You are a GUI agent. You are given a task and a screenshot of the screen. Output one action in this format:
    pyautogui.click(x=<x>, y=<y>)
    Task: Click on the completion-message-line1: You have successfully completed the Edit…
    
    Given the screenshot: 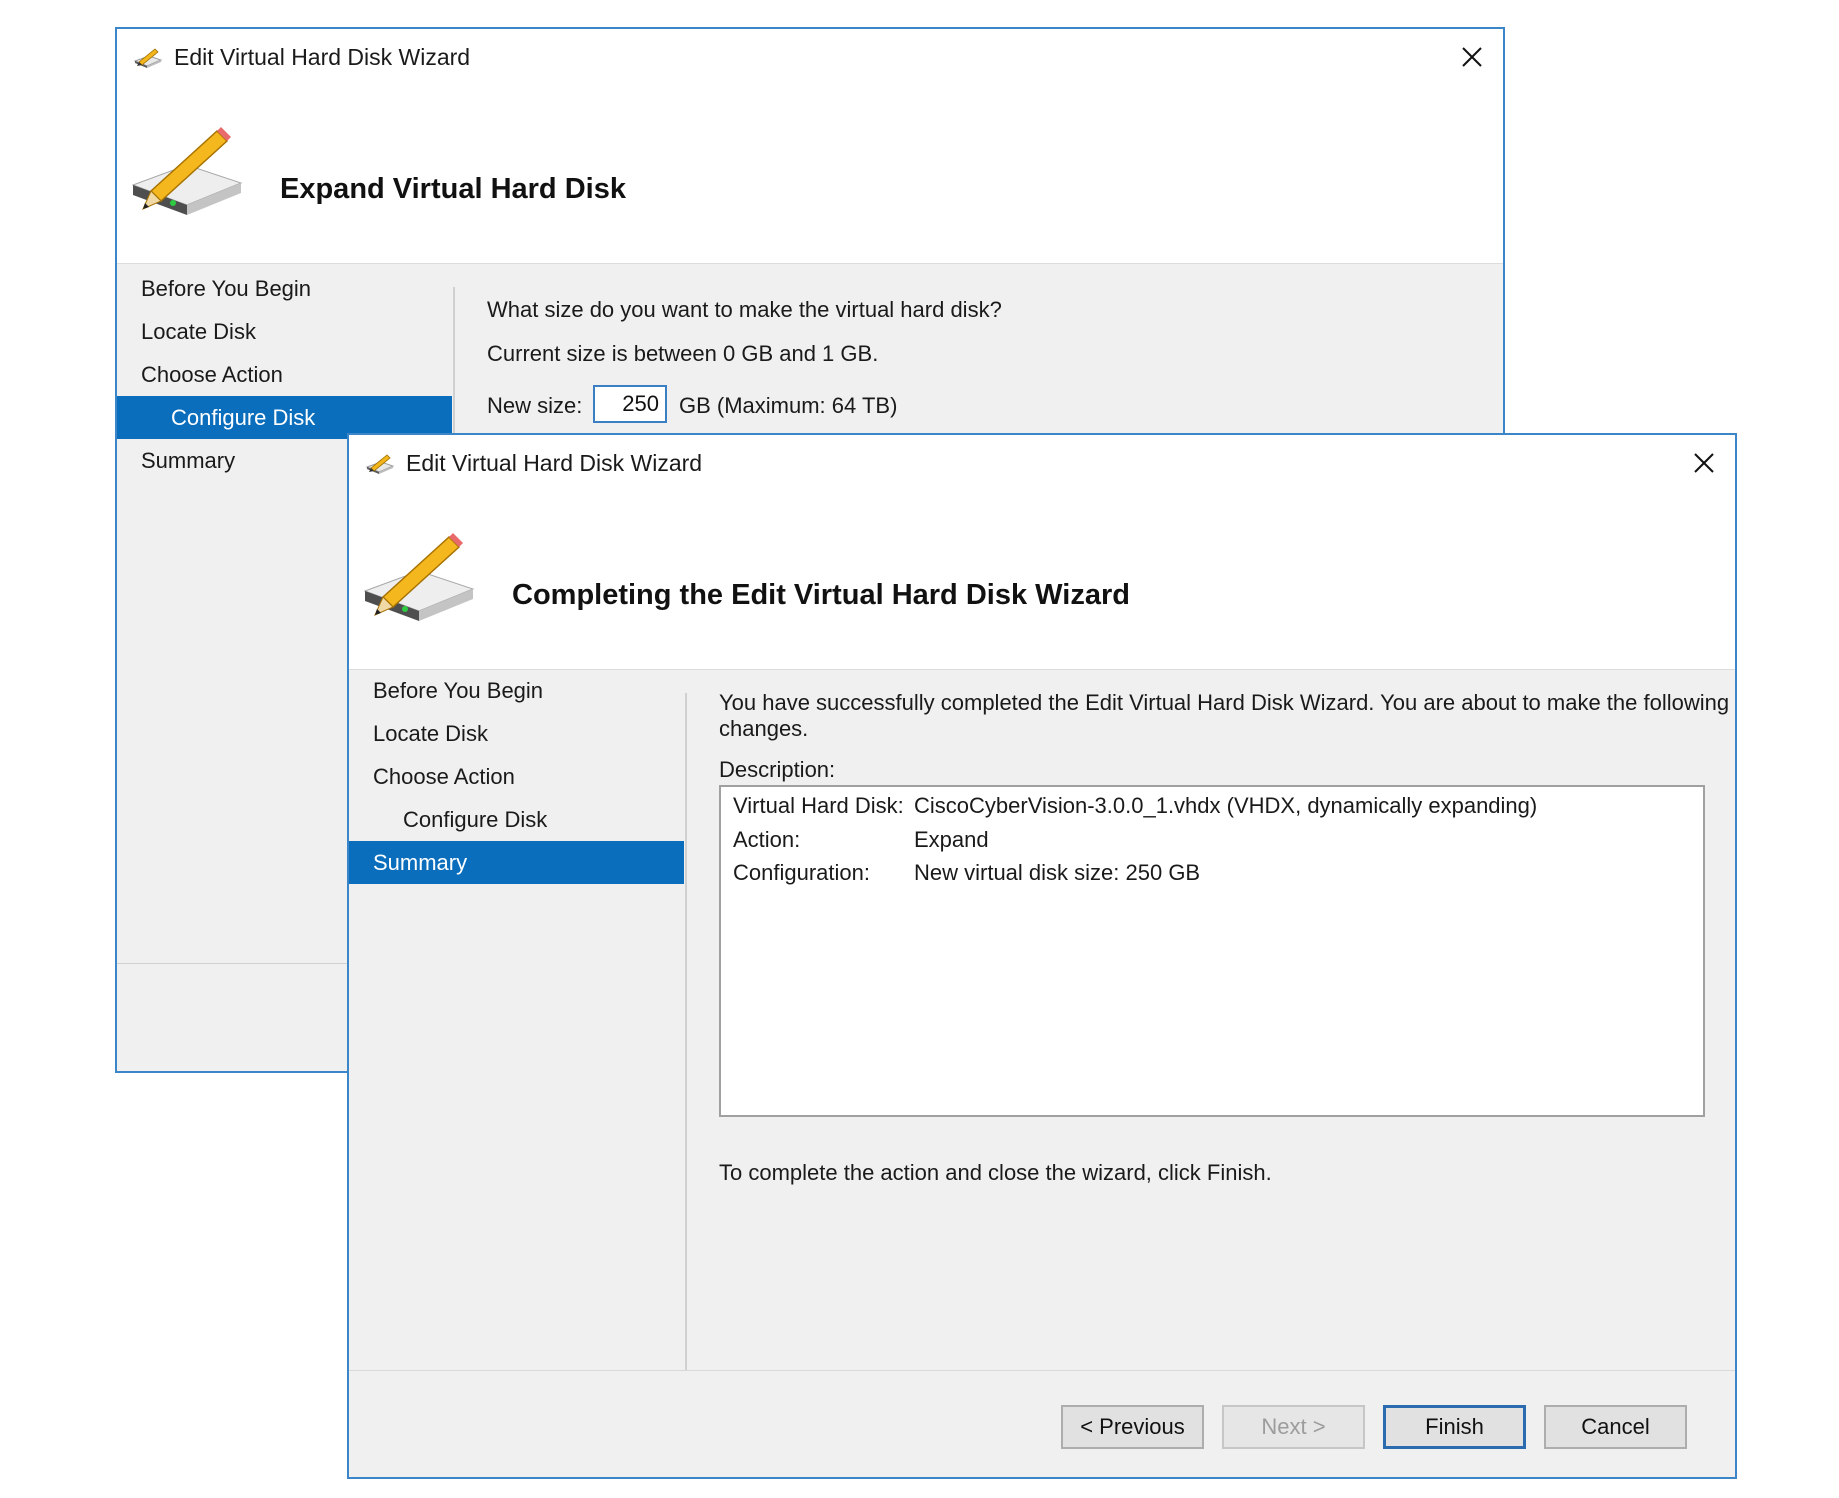 What is the action you would take?
    pyautogui.click(x=1224, y=702)
    